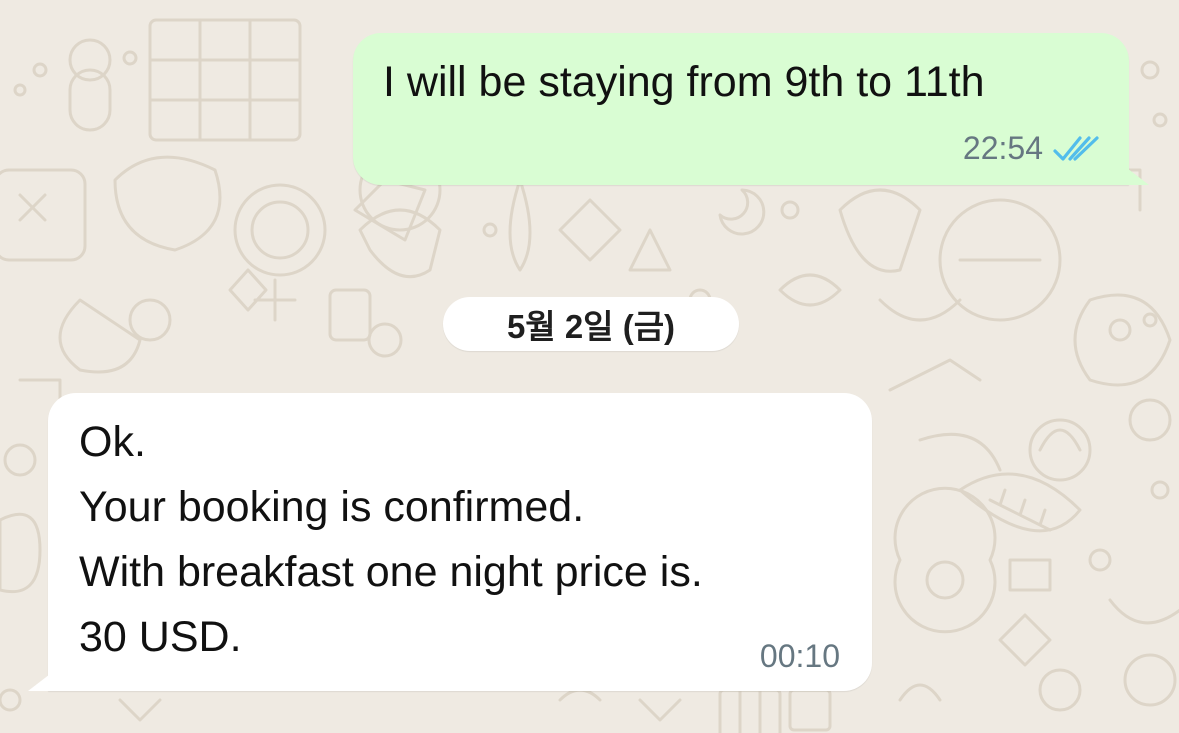  What do you see at coordinates (591, 324) in the screenshot?
I see `date-separator: 5월 2일 (금)` at bounding box center [591, 324].